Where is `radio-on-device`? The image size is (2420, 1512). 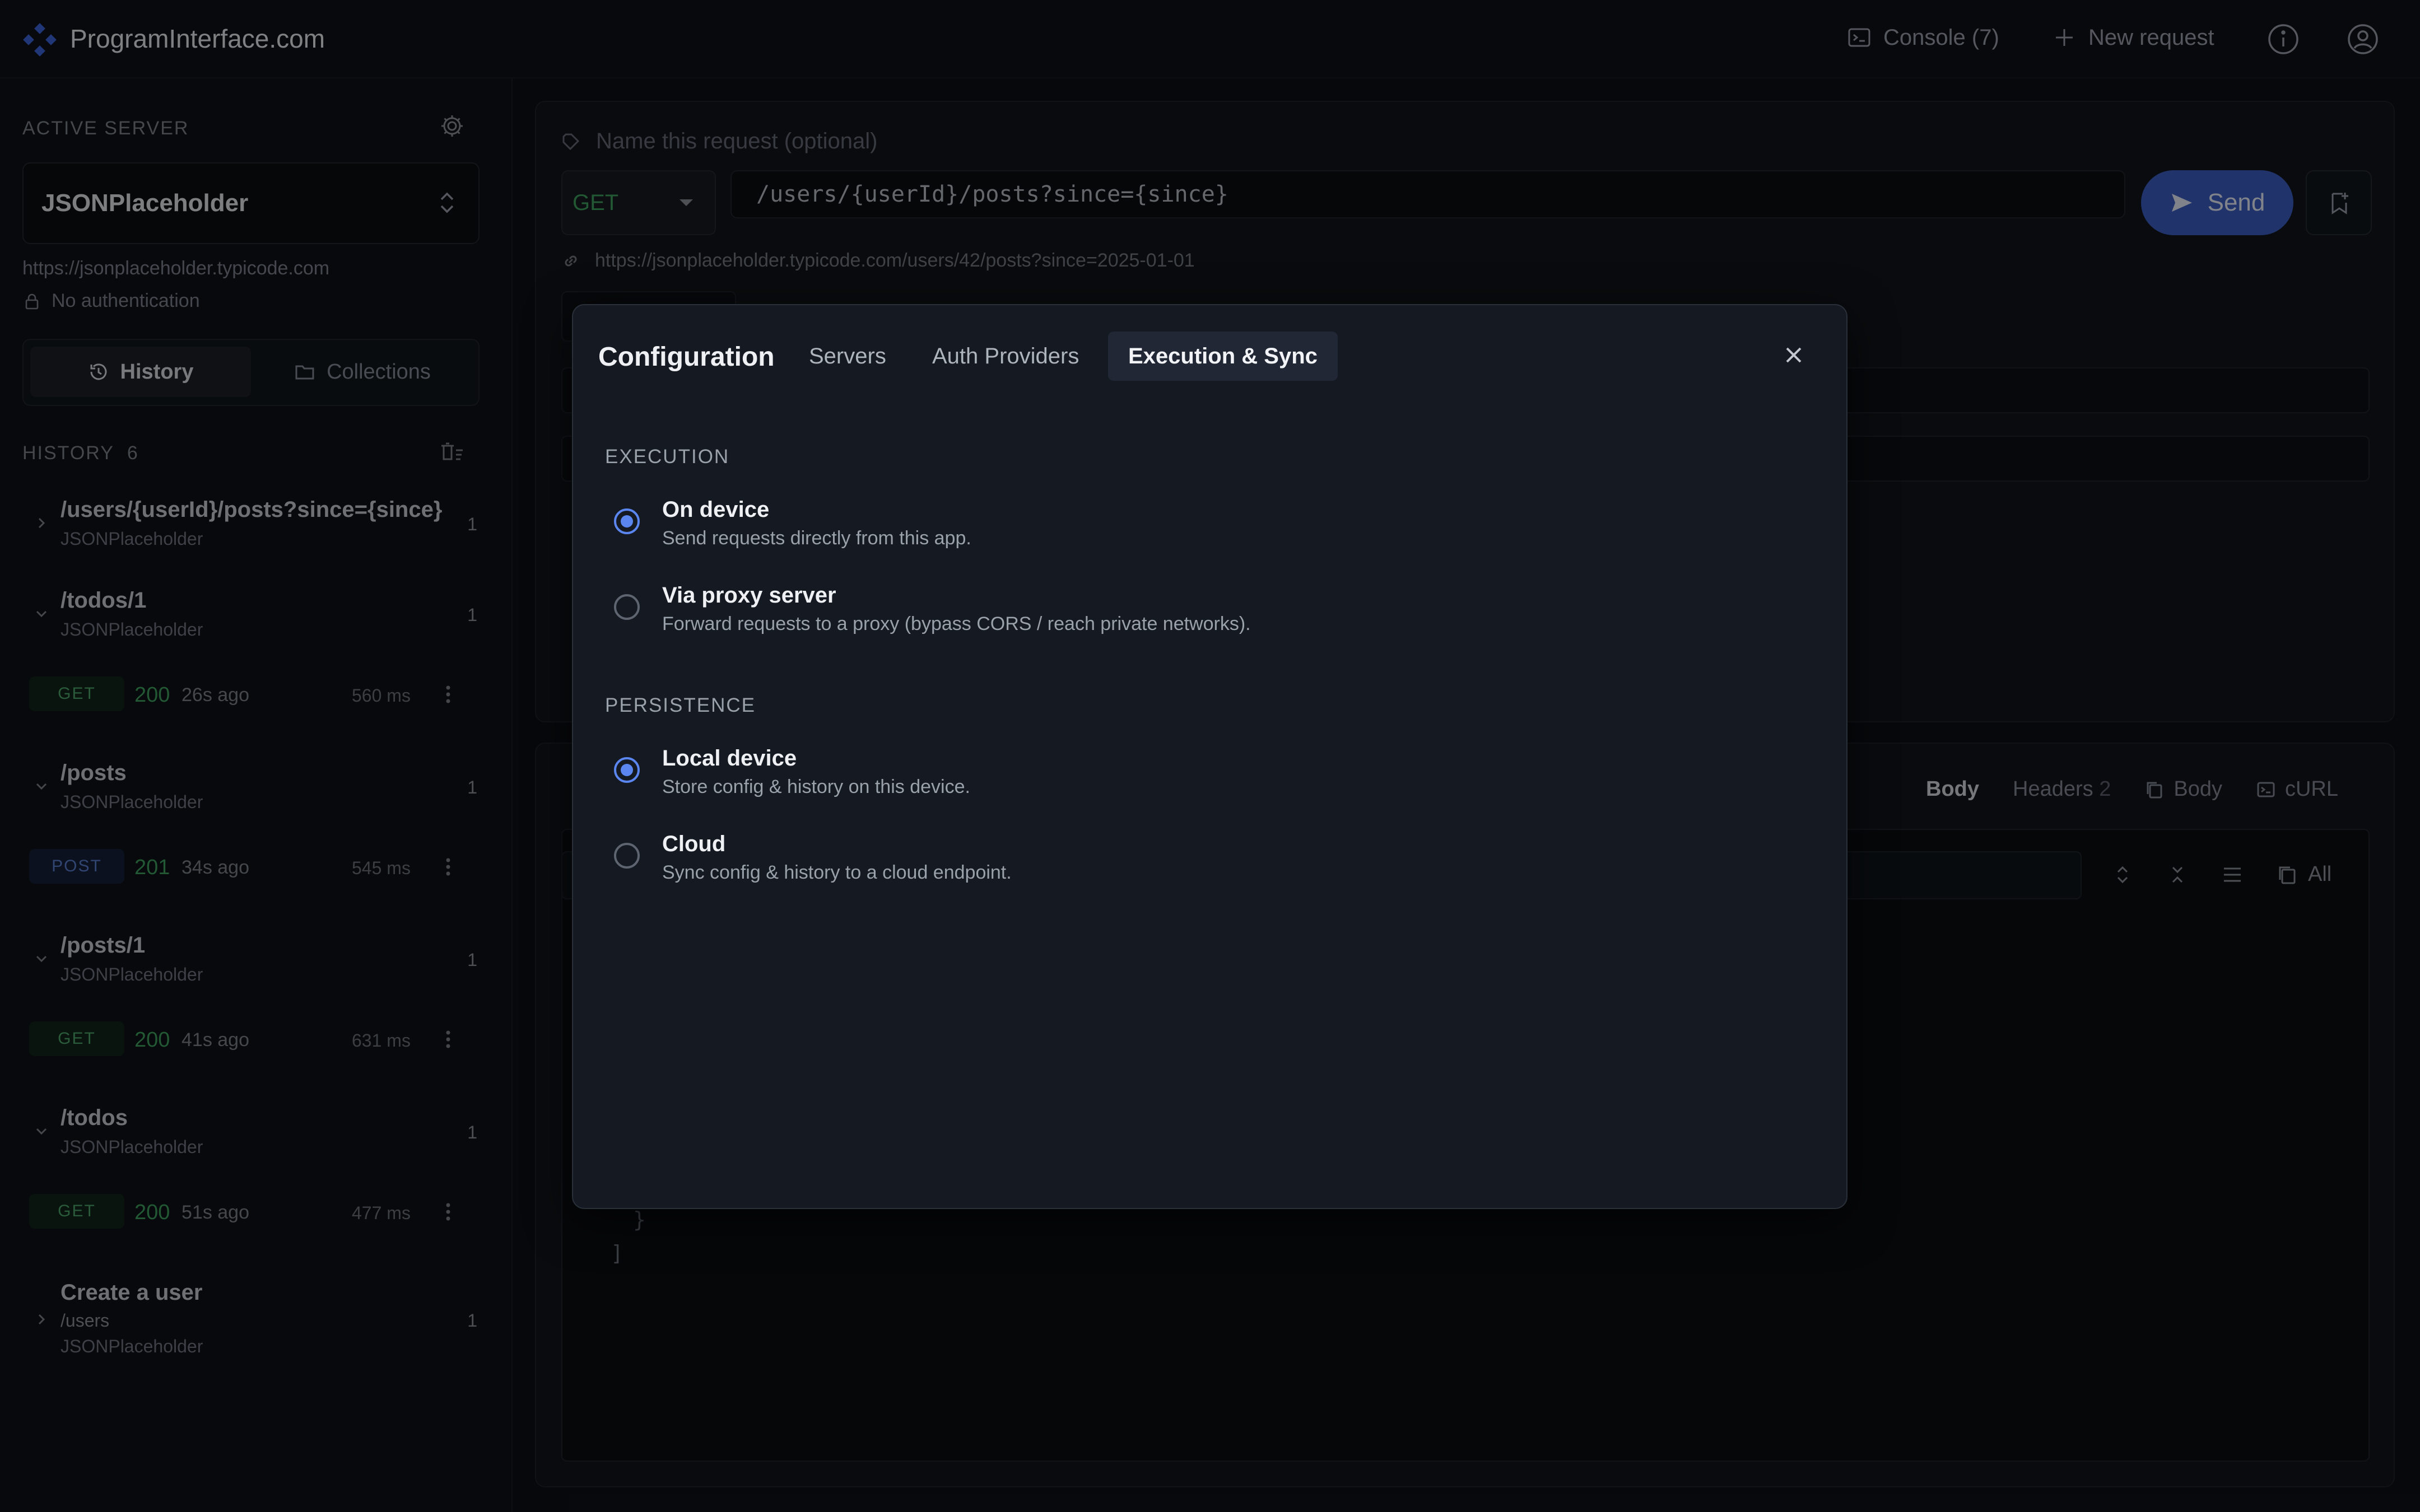 radio-on-device is located at coordinates (627, 521).